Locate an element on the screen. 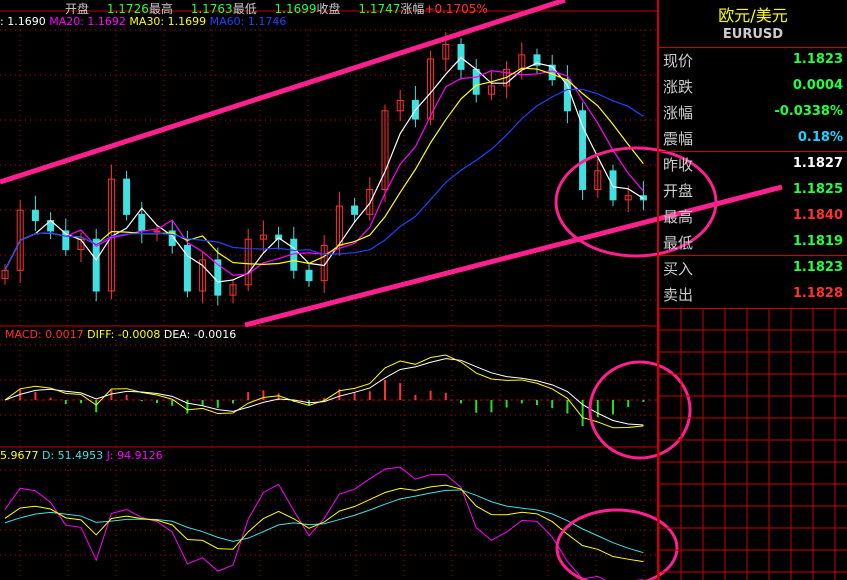  quote-label: 昨收 is located at coordinates (678, 165).